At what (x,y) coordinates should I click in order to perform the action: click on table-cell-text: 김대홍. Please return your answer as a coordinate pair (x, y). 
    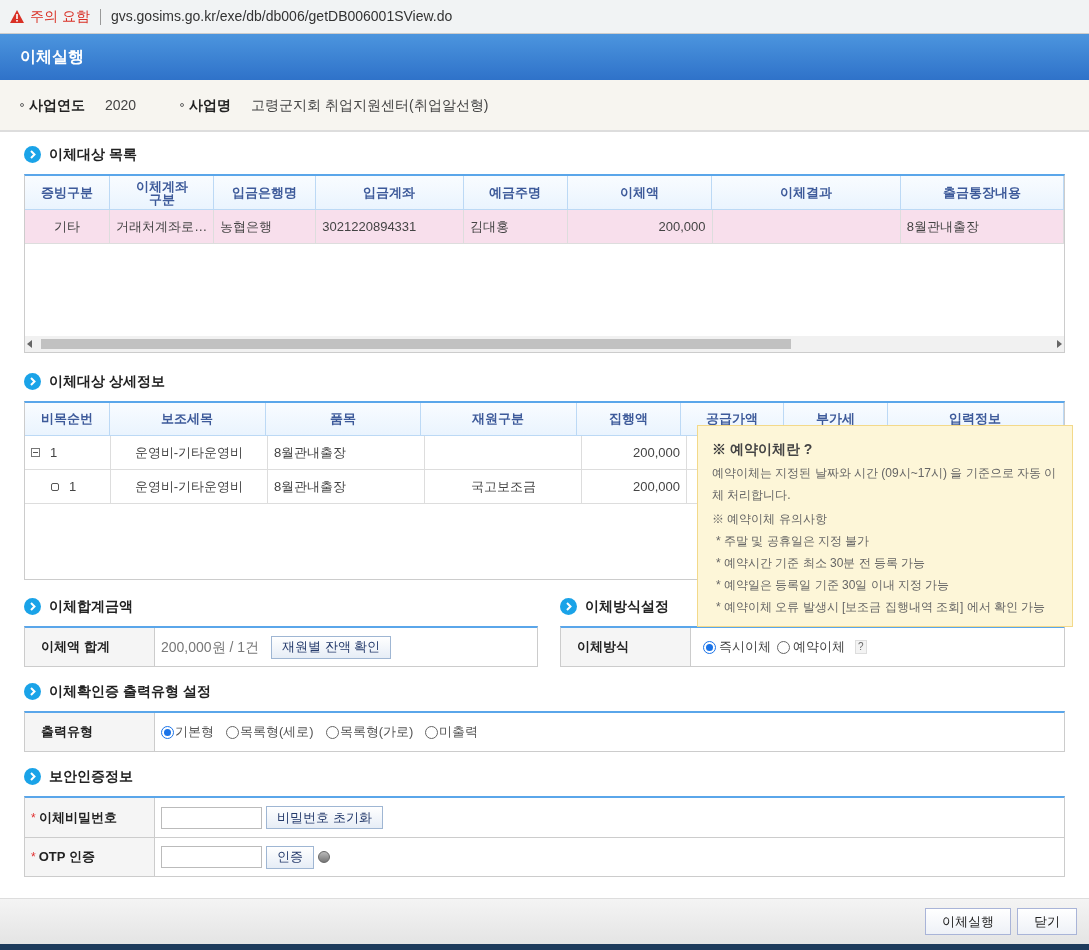
    Looking at the image, I should click on (489, 226).